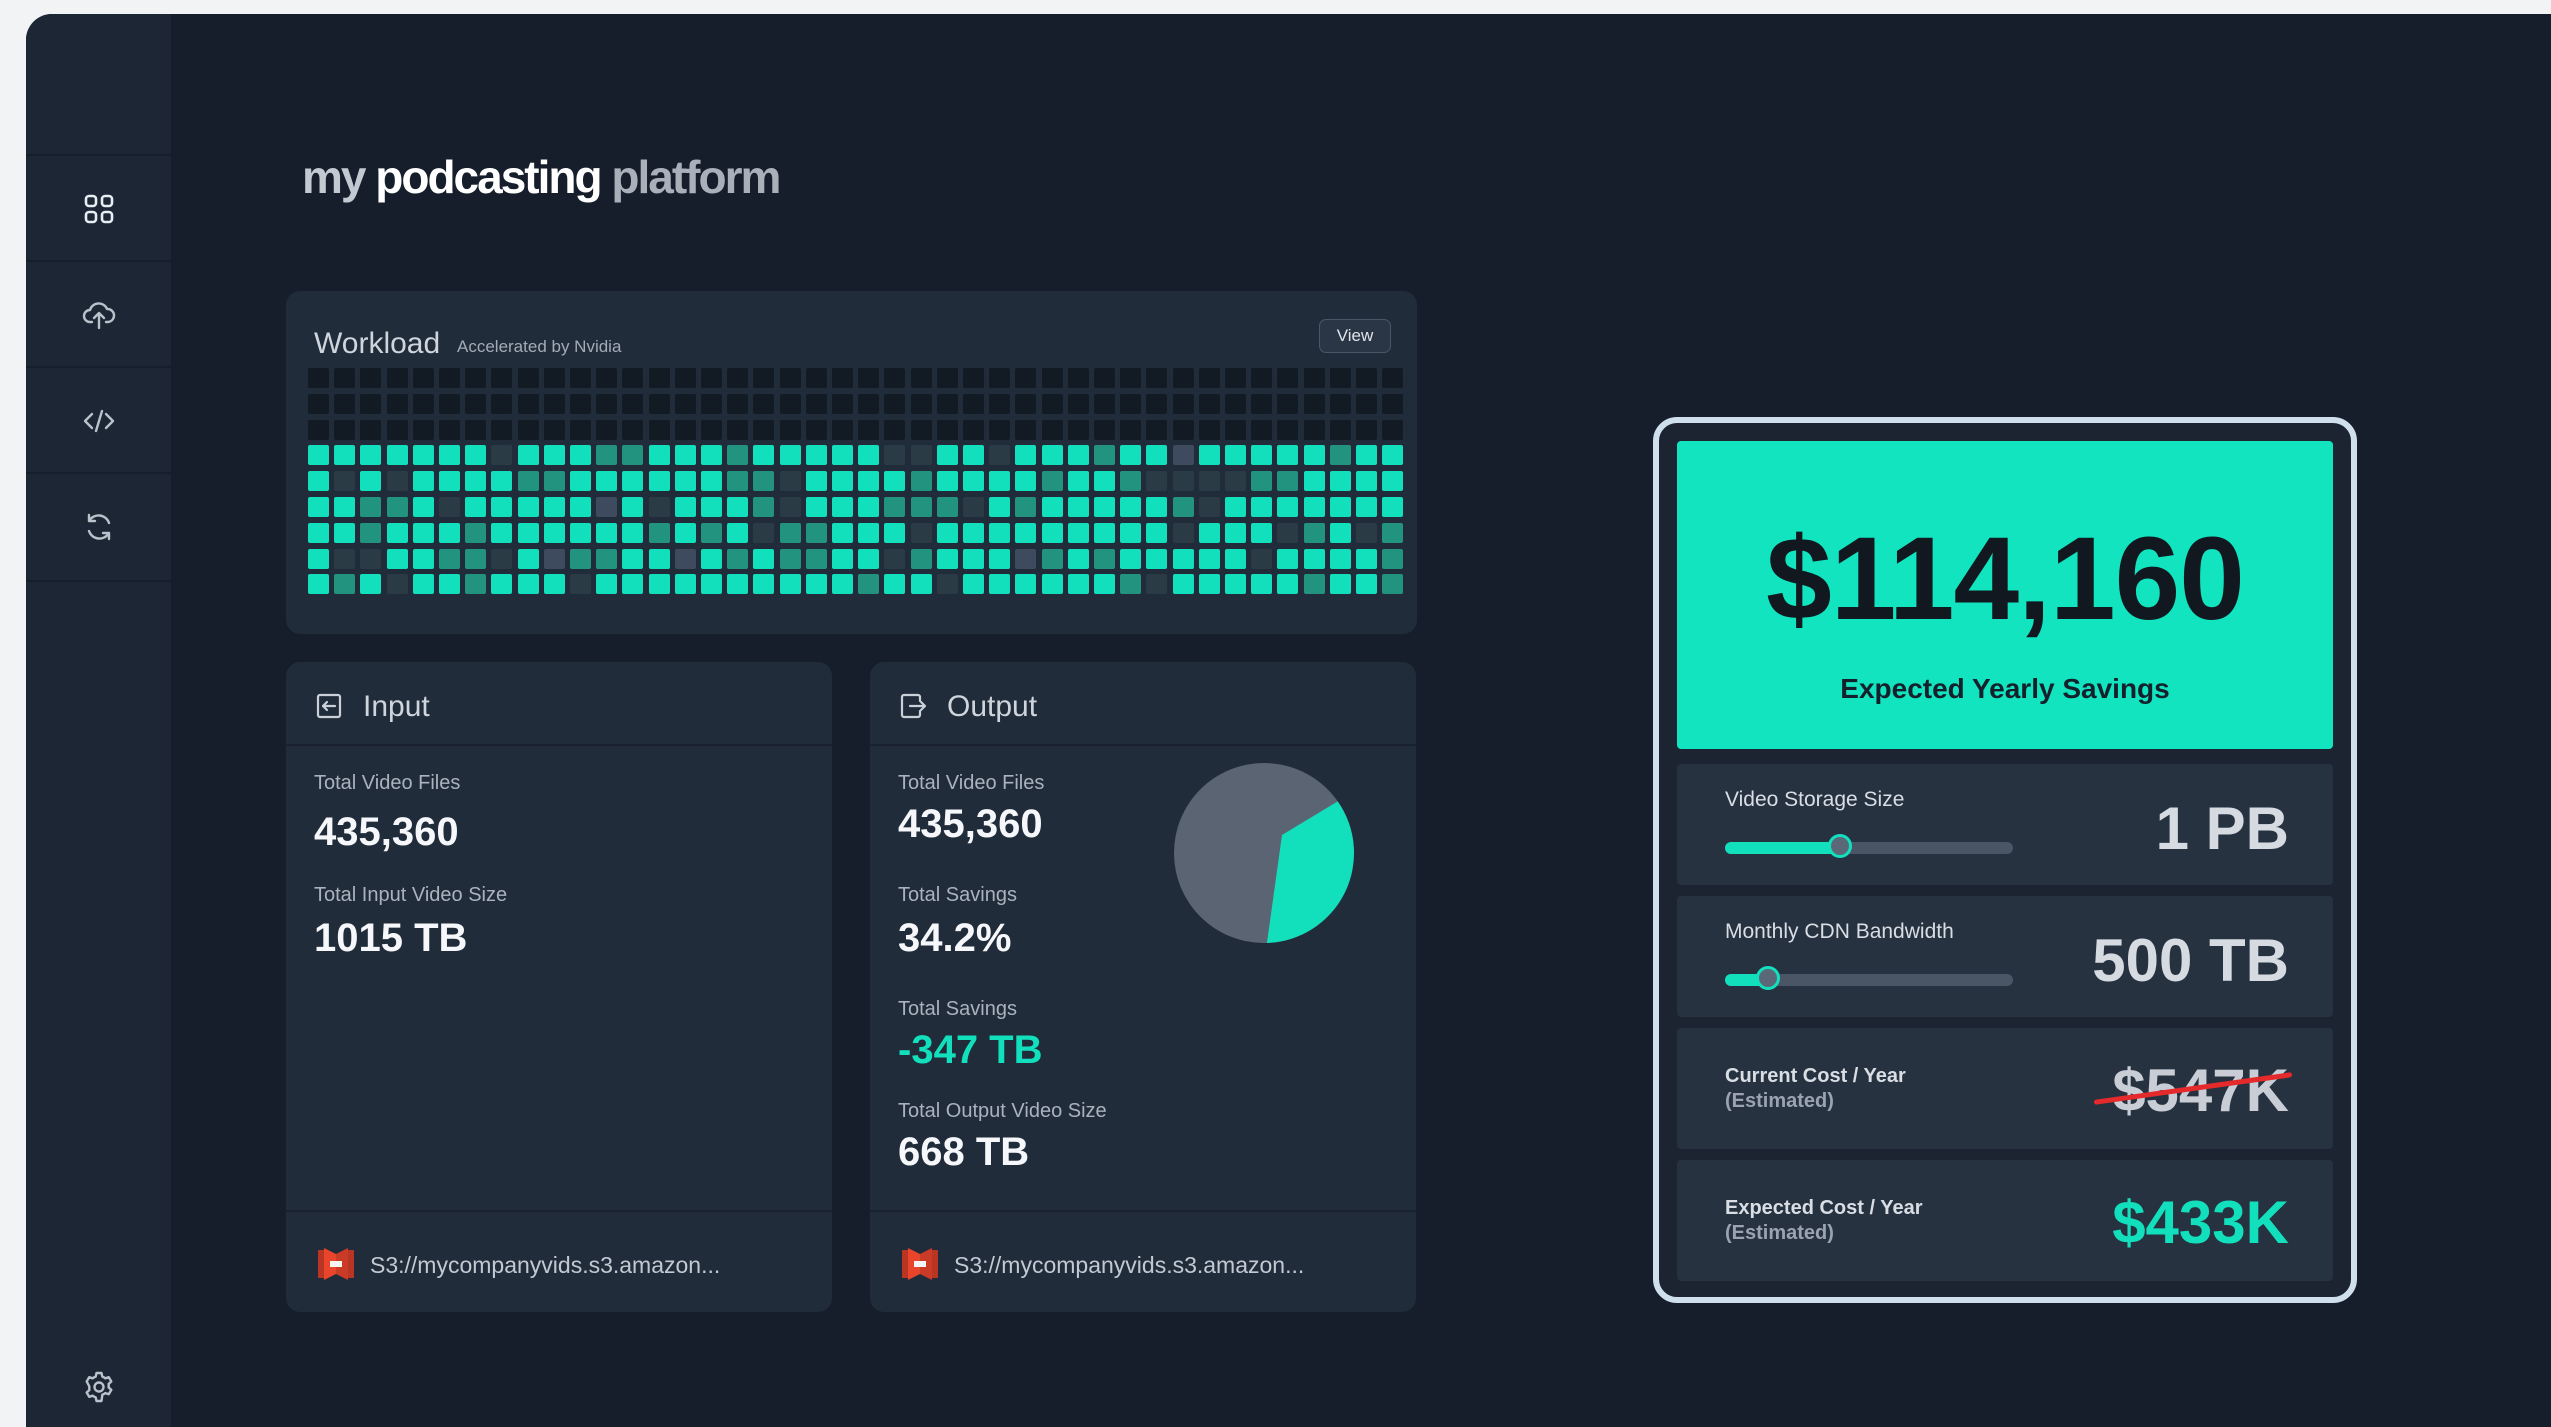  Describe the element at coordinates (1869, 978) in the screenshot. I see `cdn-bandwidth-slider` at that location.